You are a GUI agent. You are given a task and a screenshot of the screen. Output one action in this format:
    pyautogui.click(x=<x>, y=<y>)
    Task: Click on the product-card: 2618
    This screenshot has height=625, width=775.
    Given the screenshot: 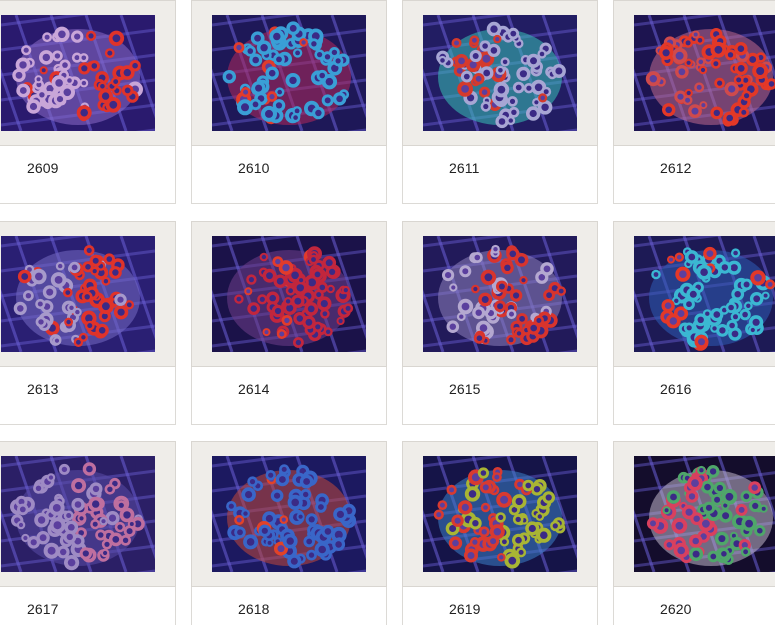 What is the action you would take?
    pyautogui.click(x=289, y=533)
    